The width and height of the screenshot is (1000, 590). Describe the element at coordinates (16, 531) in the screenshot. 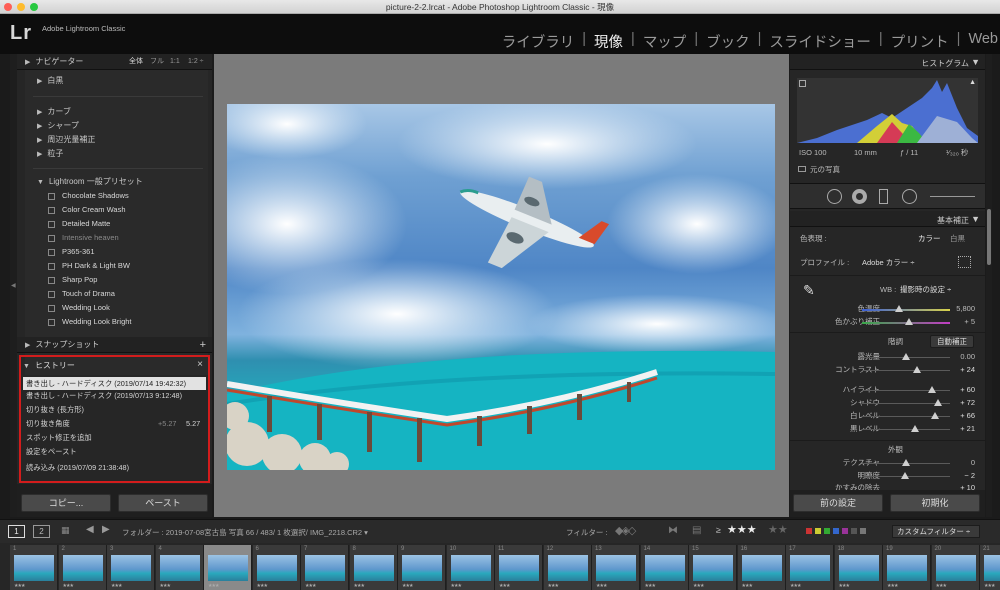

I see `primary-window-button: 1` at that location.